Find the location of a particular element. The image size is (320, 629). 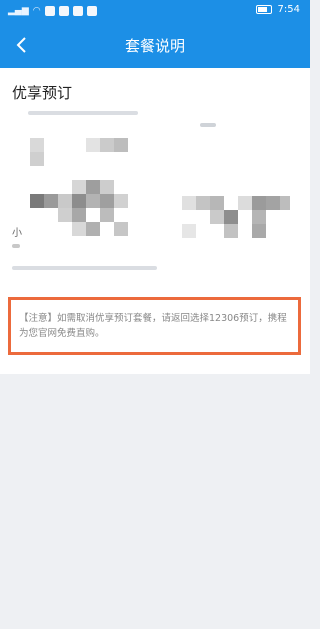

status-time: 7:54 is located at coordinates (288, 9).